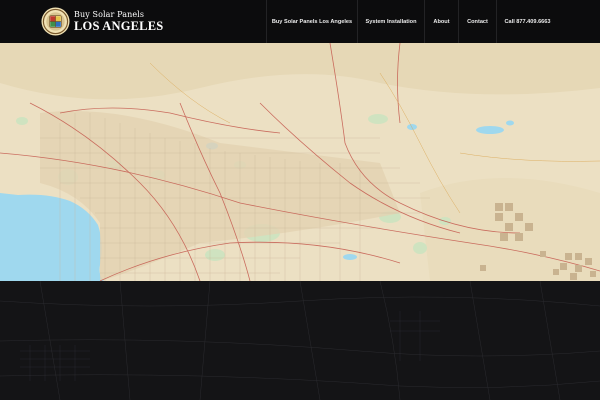 The height and width of the screenshot is (400, 600). Describe the element at coordinates (119, 25) in the screenshot. I see `logo-title-line2: LOS ANGELES` at that location.